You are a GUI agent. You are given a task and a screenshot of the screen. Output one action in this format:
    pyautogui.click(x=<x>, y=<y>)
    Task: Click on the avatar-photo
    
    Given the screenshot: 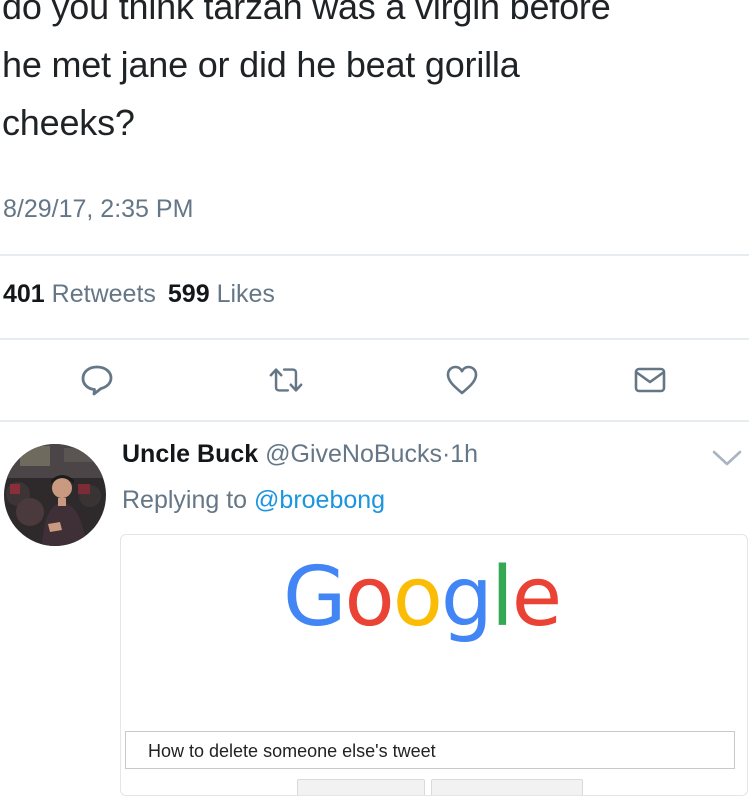 What is the action you would take?
    pyautogui.click(x=55, y=495)
    